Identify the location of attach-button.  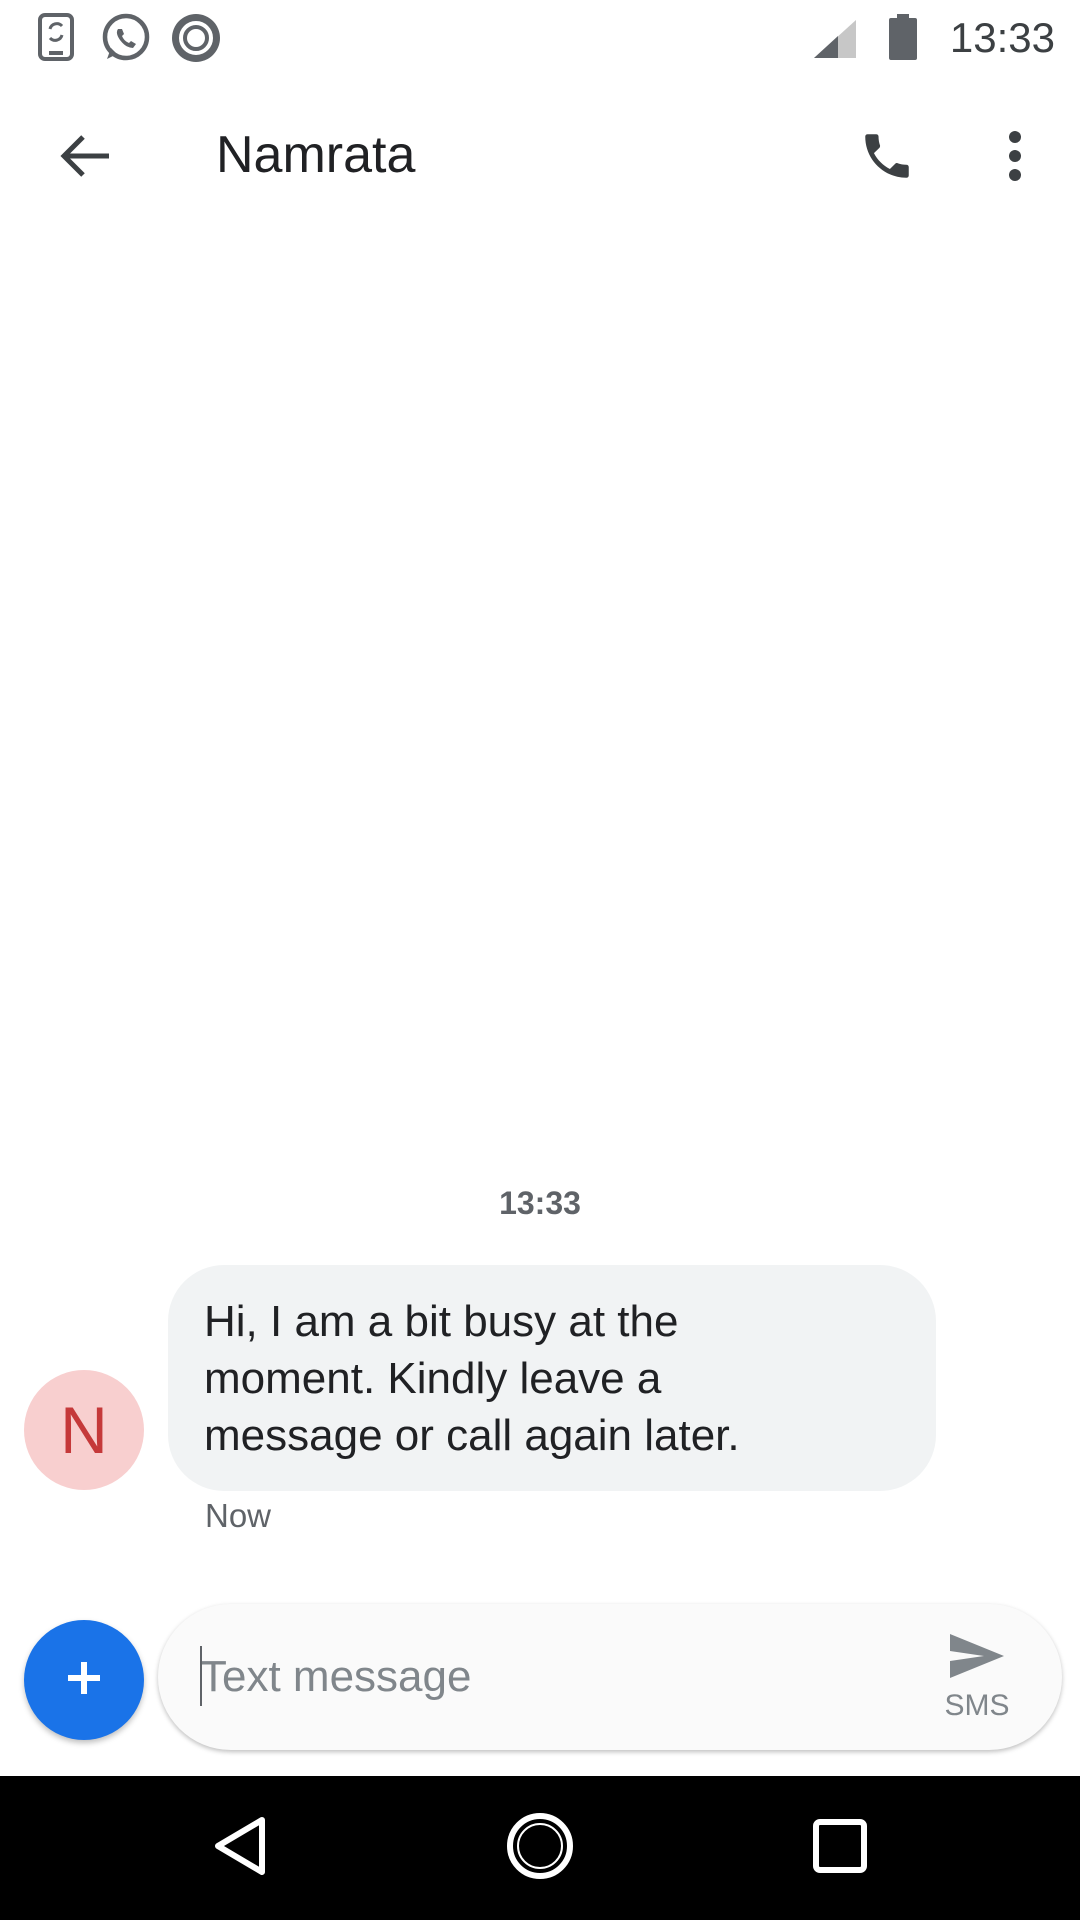
(84, 1680).